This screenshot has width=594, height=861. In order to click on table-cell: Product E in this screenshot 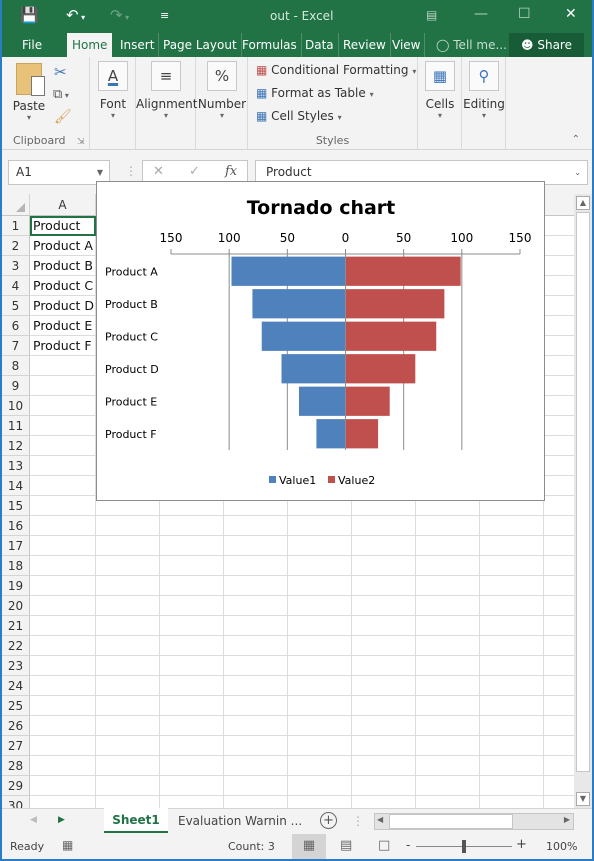, I will do `click(63, 326)`.